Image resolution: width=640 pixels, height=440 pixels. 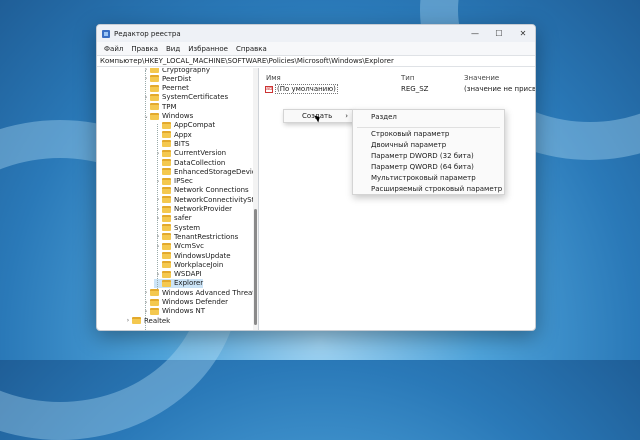 What do you see at coordinates (147, 33) in the screenshot?
I see `window-title: Редактор реестра` at bounding box center [147, 33].